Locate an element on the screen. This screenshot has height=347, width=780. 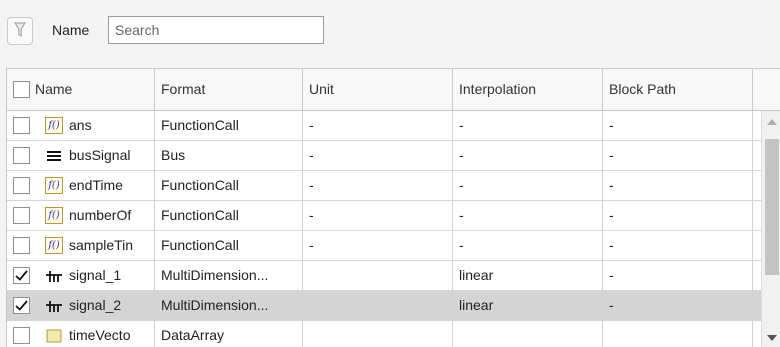
name-cell: timeVecto is located at coordinates (81, 334).